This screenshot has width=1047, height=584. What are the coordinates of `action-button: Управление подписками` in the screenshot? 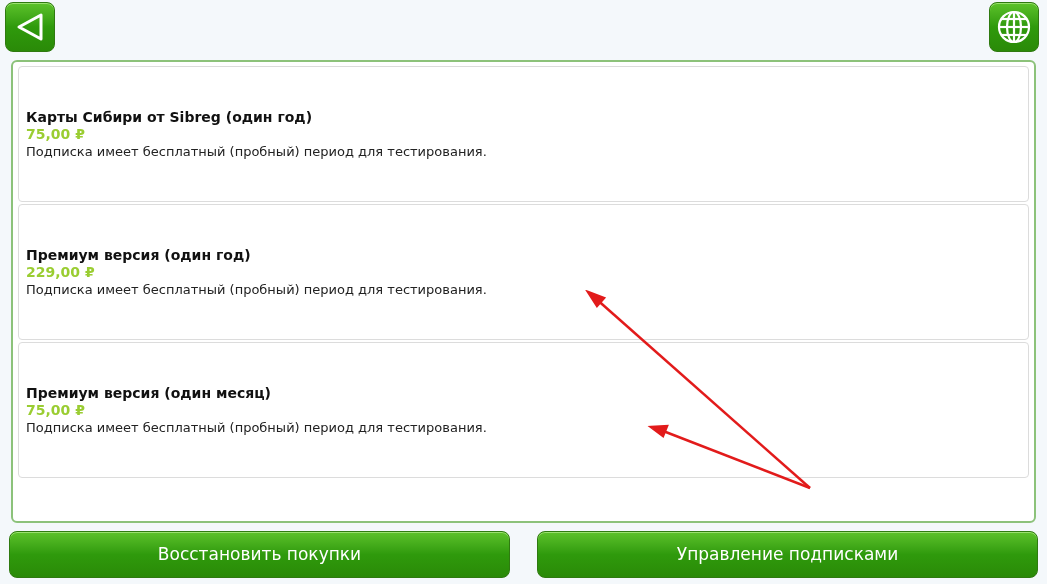 It's located at (787, 554).